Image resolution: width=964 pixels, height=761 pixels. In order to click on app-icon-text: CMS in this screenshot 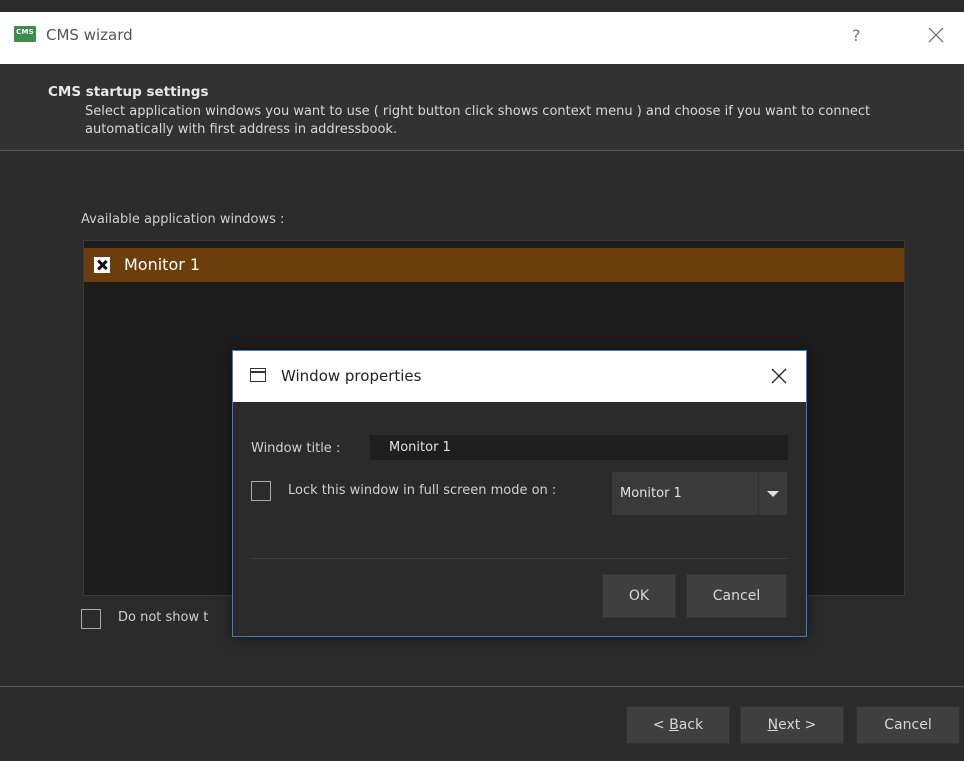, I will do `click(25, 32)`.